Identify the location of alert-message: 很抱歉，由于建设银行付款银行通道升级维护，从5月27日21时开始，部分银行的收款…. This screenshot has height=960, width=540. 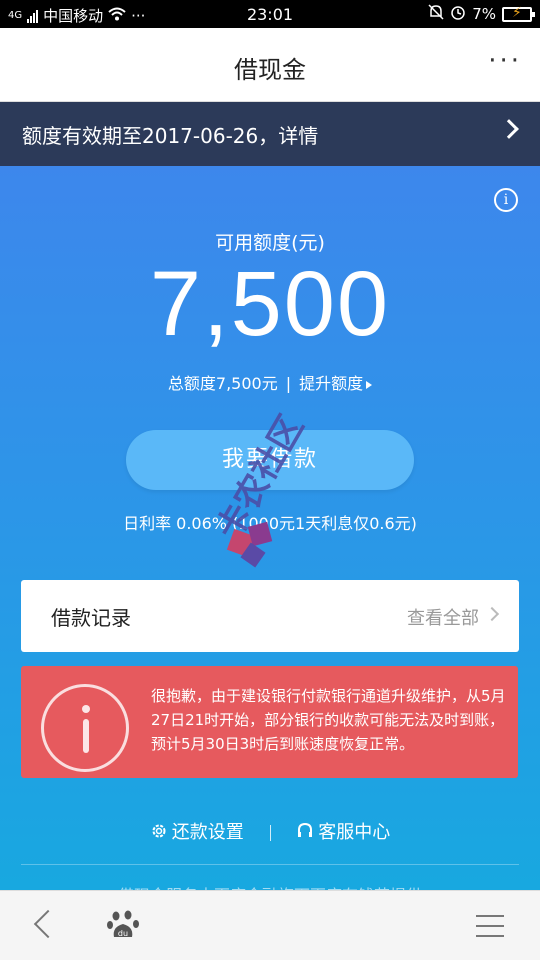
(328, 720).